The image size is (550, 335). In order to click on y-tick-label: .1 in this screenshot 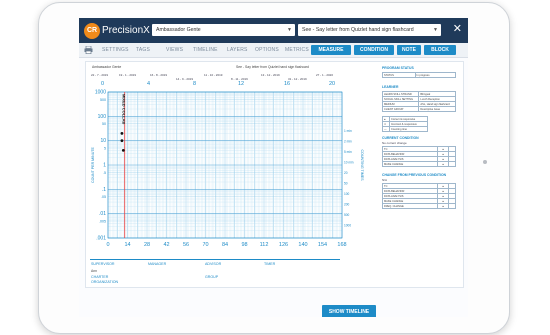, I will do `click(104, 190)`.